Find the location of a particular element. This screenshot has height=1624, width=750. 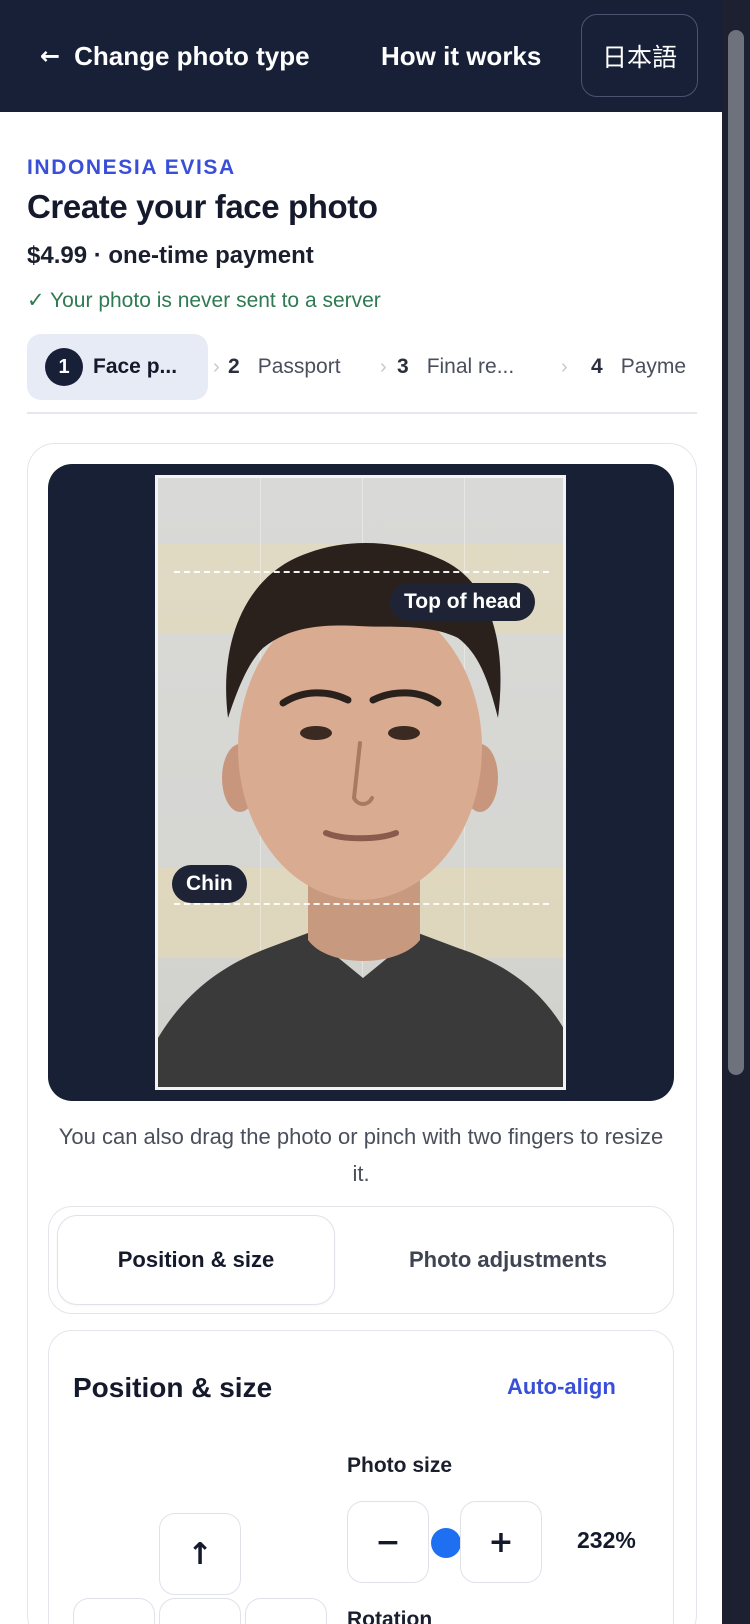

arrow-up-icon: ↑ is located at coordinates (200, 1554).